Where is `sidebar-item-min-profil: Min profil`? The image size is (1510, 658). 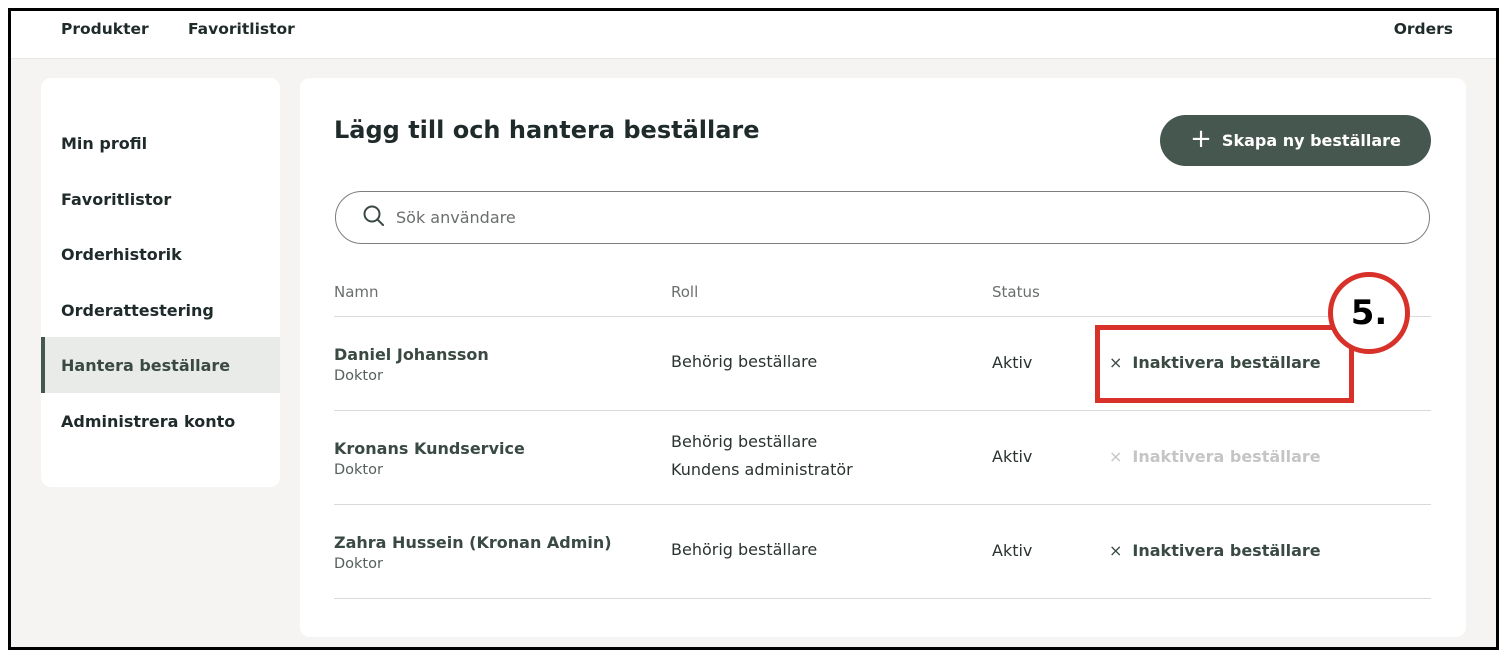
sidebar-item-min-profil: Min profil is located at coordinates (160, 143).